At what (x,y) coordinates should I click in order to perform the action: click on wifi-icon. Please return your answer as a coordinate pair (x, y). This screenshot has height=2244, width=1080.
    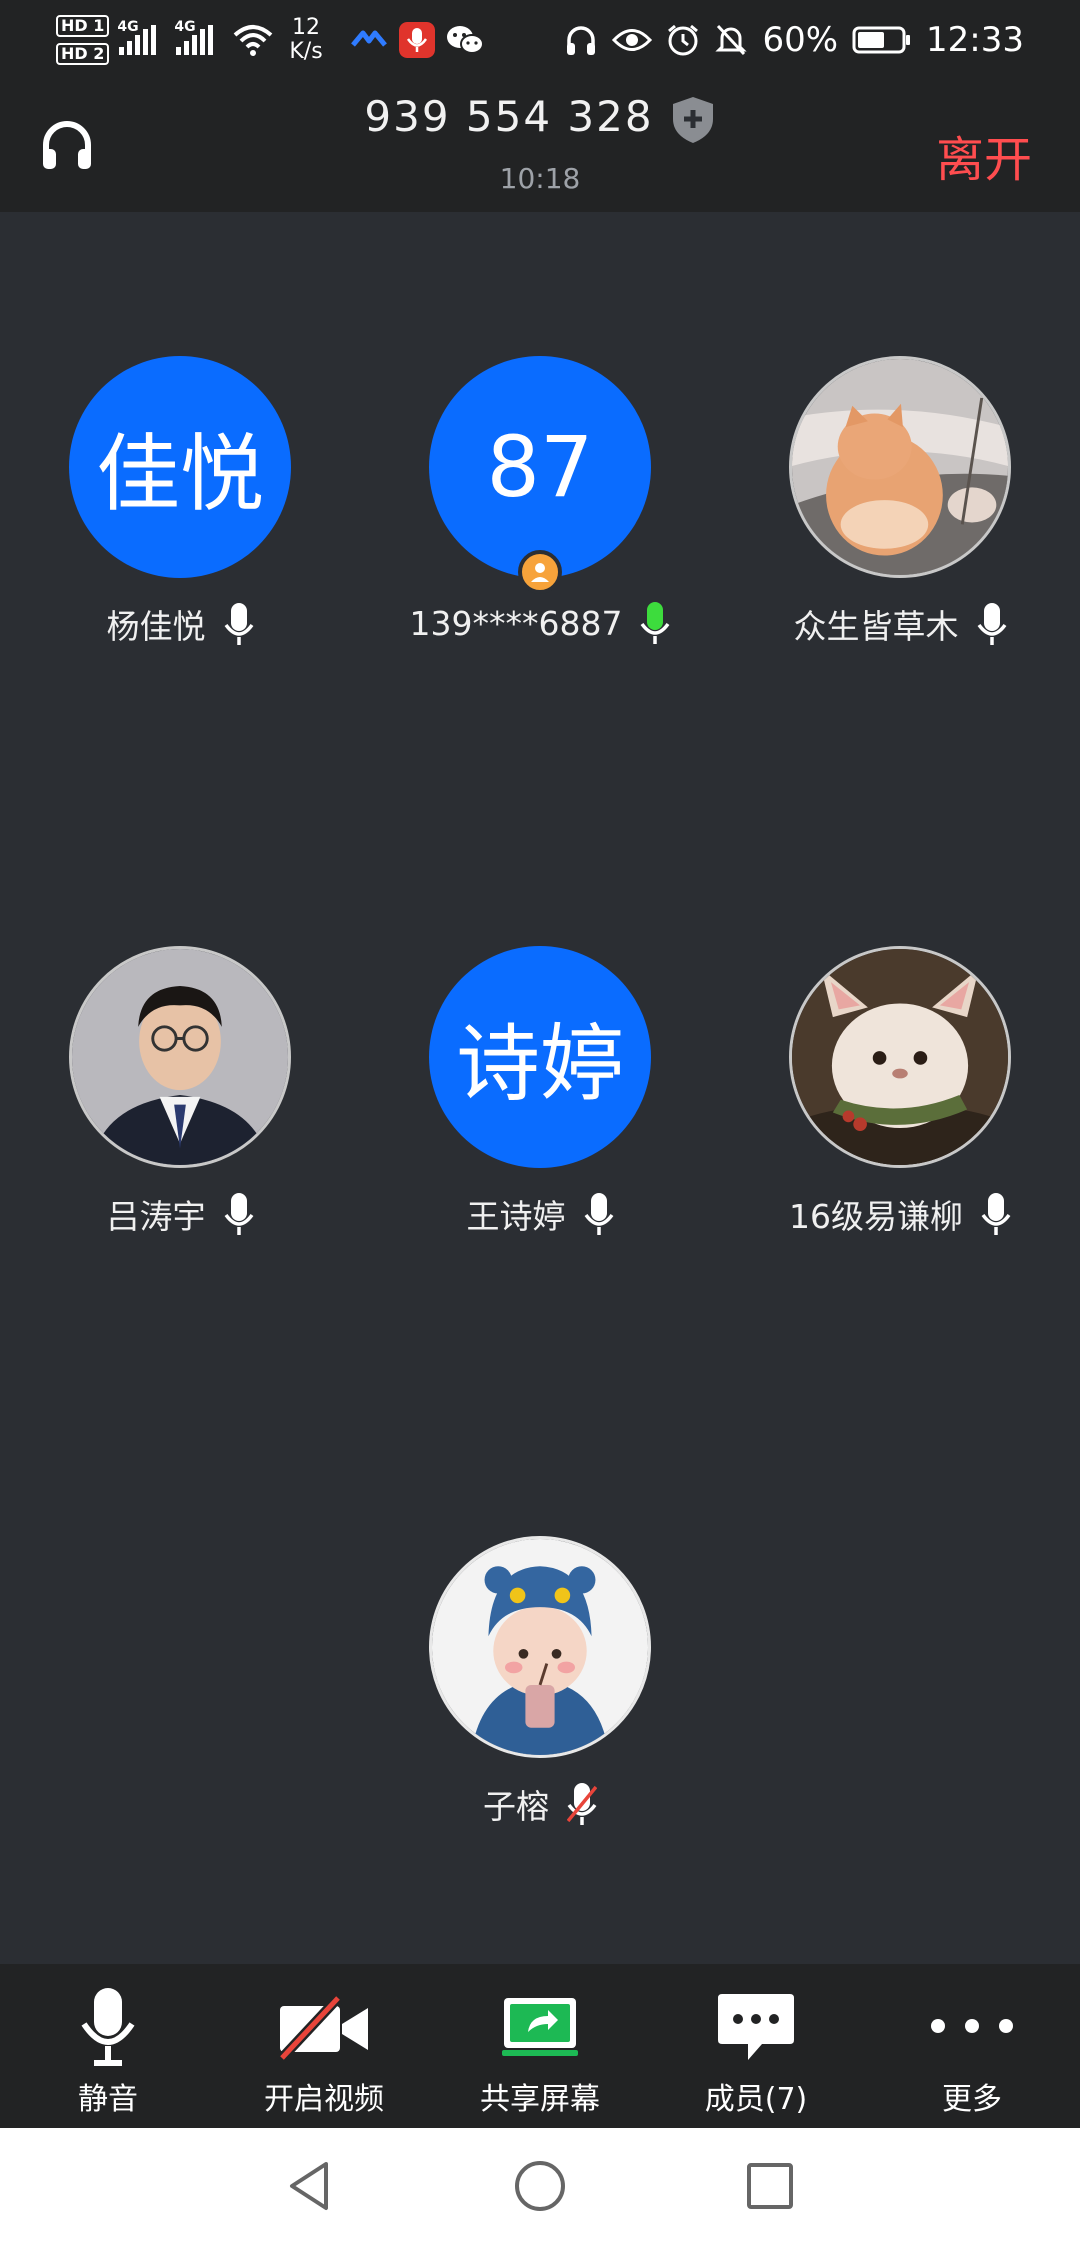
    Looking at the image, I should click on (253, 40).